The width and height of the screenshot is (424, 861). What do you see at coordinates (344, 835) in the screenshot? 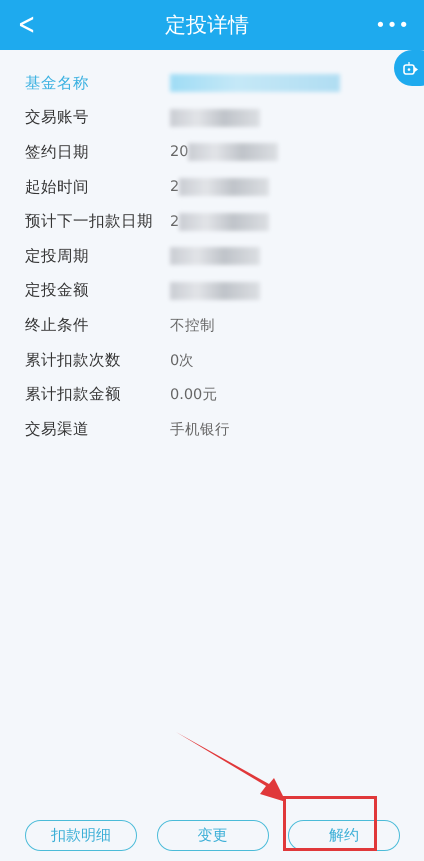
I see `action-button: 解约` at bounding box center [344, 835].